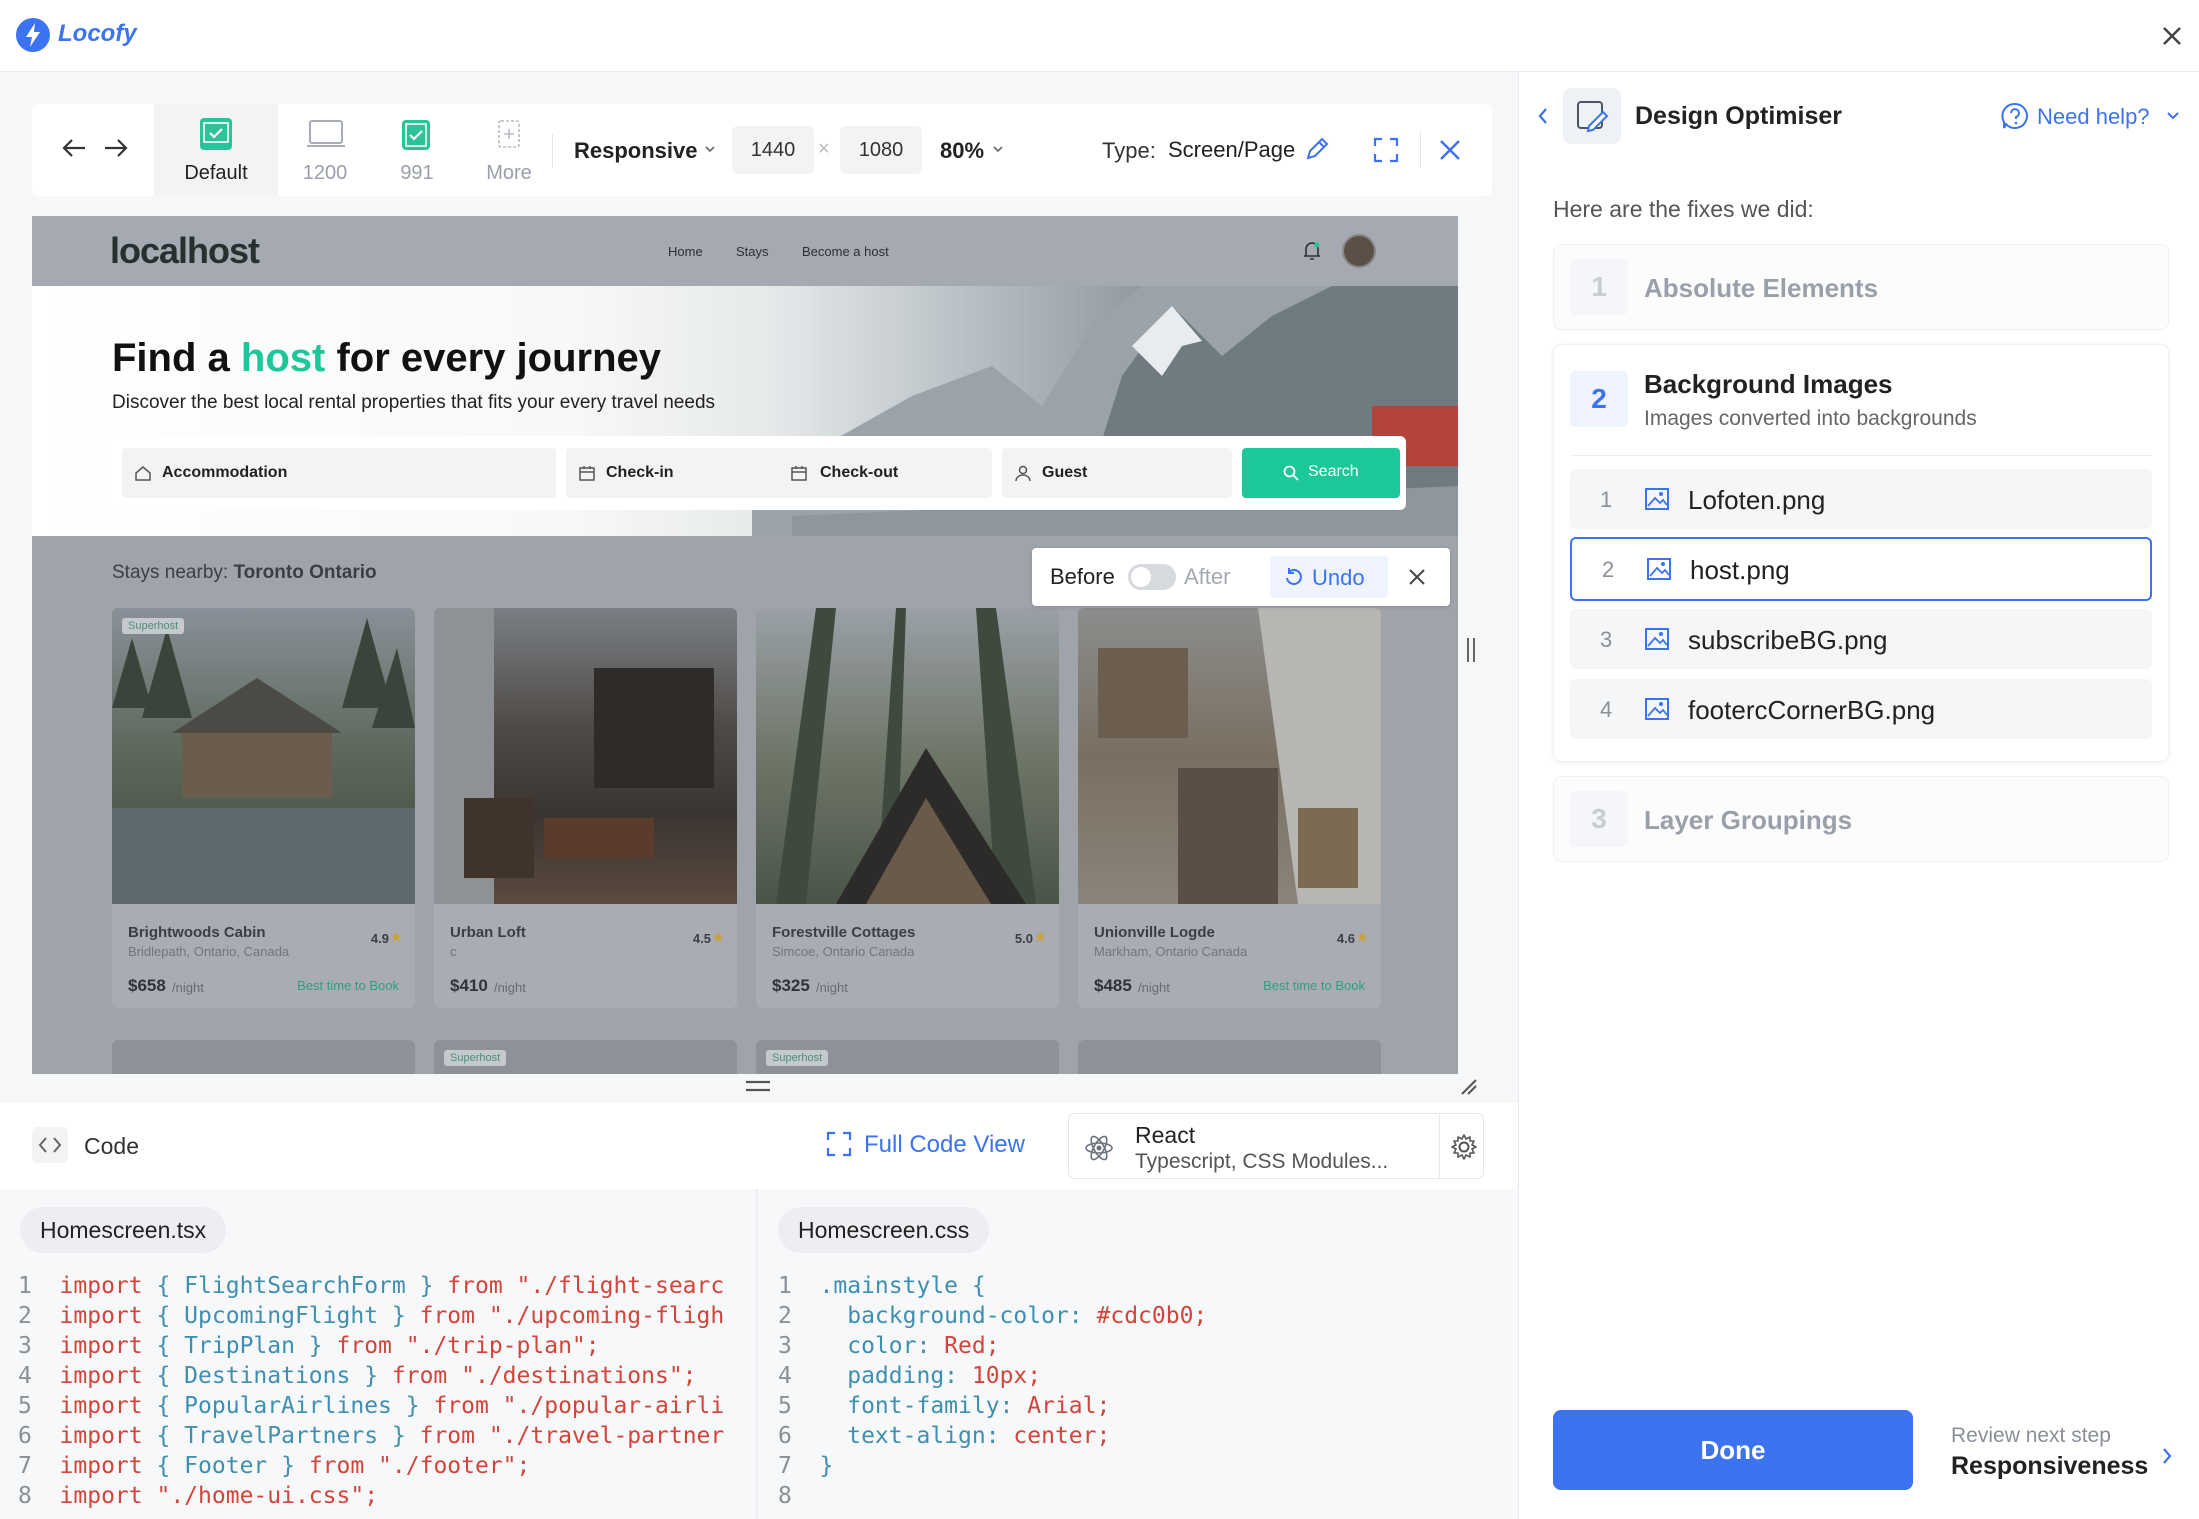  I want to click on image-item: 3 subscribeBG.png, so click(1861, 639).